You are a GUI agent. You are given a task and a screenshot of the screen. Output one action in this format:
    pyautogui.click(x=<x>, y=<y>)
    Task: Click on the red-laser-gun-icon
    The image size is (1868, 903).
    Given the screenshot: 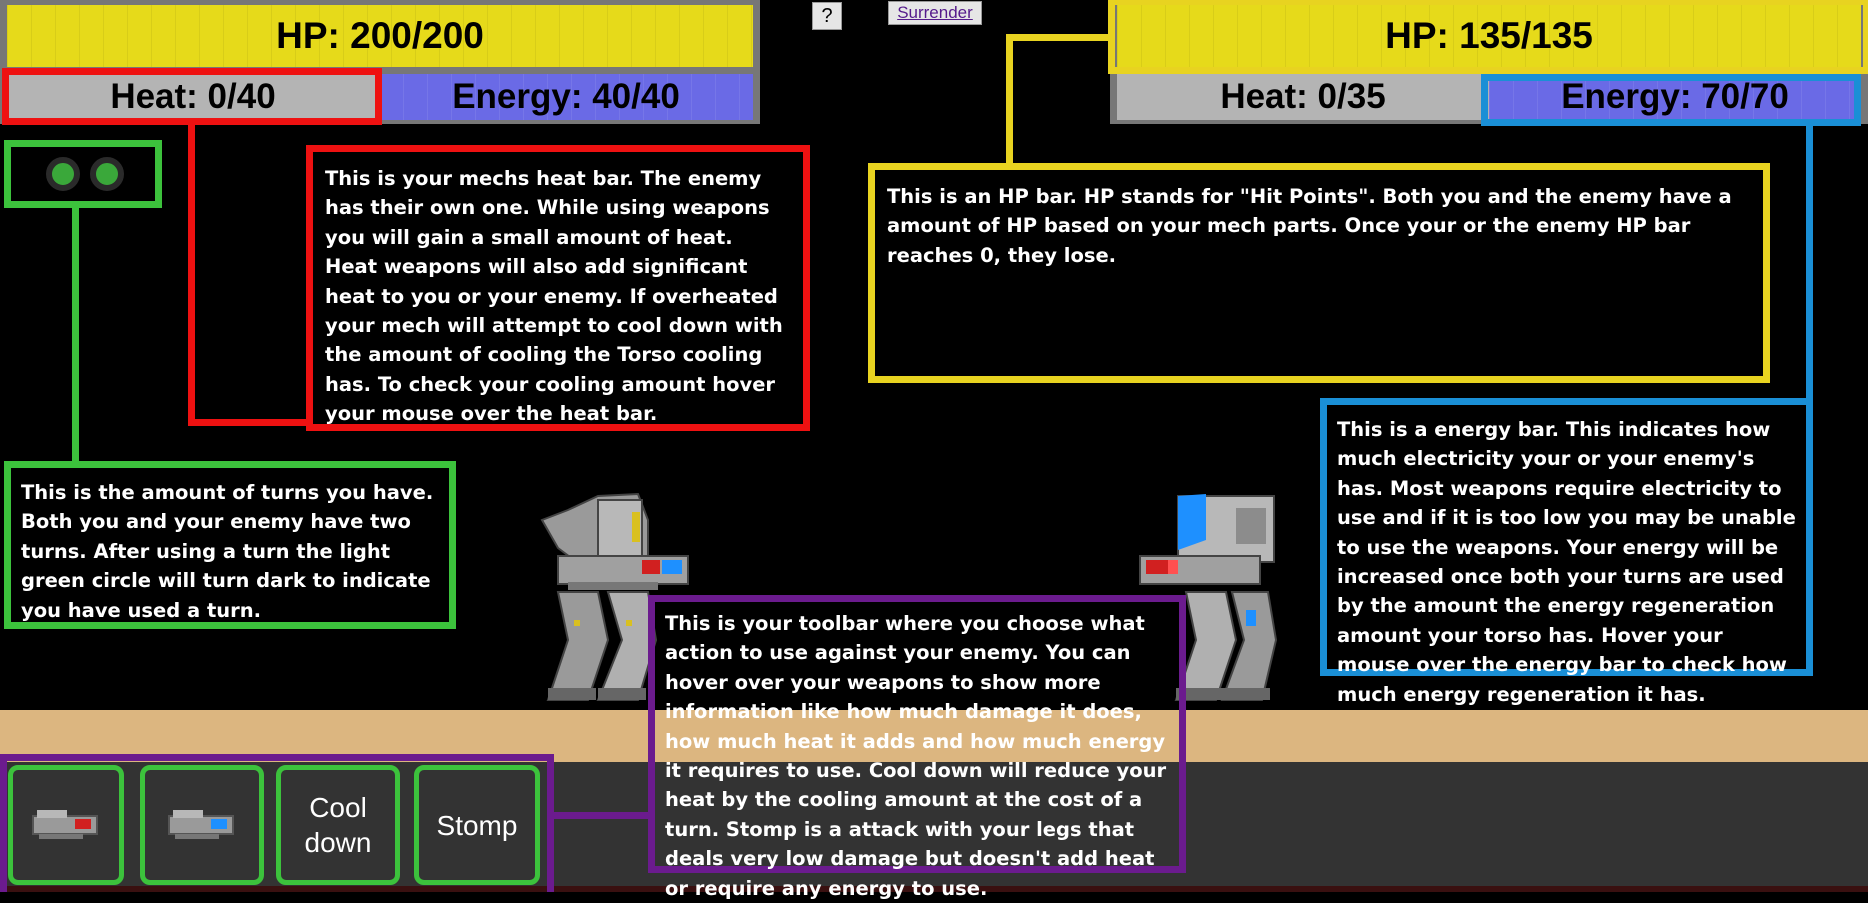 What is the action you would take?
    pyautogui.click(x=65, y=824)
    